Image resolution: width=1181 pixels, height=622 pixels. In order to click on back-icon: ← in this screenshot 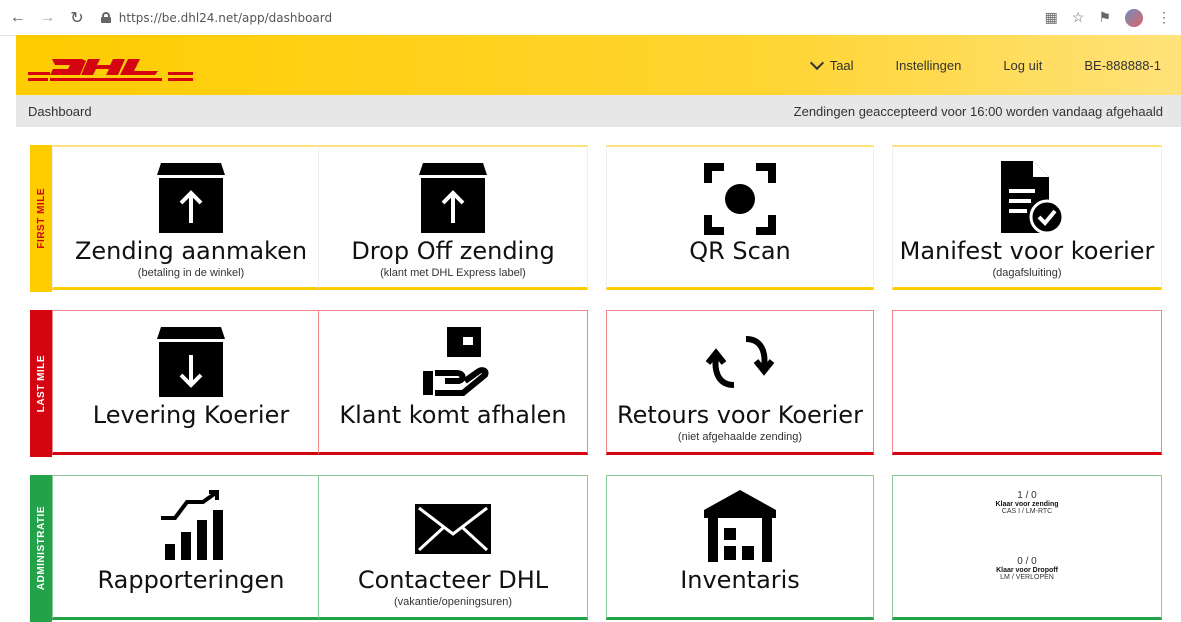, I will do `click(18, 18)`.